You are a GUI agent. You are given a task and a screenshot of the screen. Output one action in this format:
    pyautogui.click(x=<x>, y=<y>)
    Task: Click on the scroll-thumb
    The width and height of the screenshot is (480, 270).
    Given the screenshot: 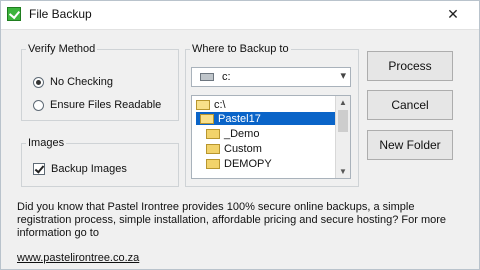 What is the action you would take?
    pyautogui.click(x=343, y=121)
    